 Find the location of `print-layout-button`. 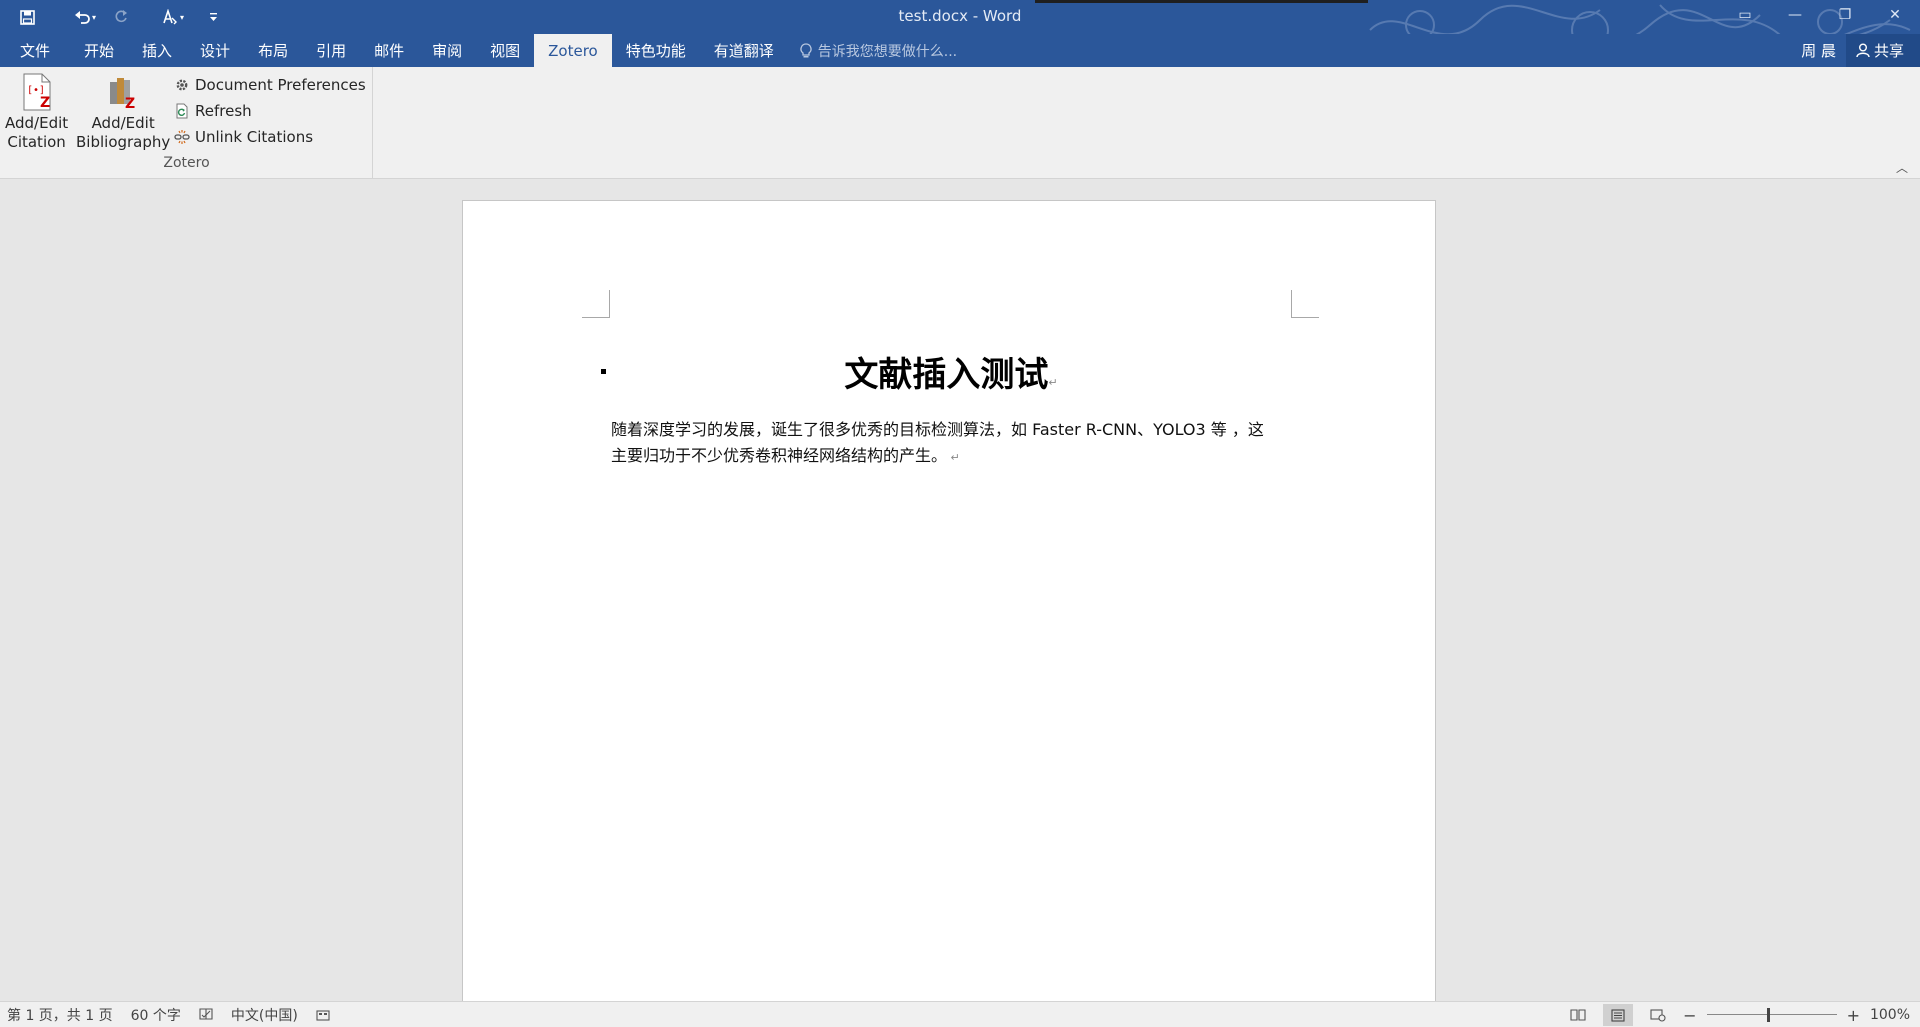

print-layout-button is located at coordinates (1618, 1015).